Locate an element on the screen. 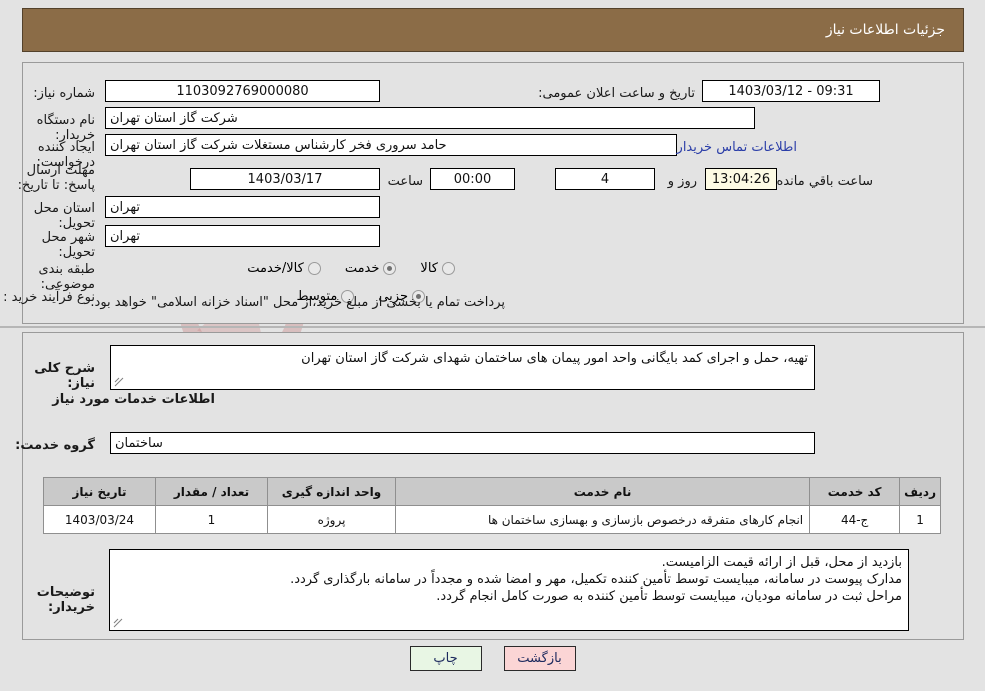 The width and height of the screenshot is (985, 691). table-column-header: ردیف is located at coordinates (920, 491).